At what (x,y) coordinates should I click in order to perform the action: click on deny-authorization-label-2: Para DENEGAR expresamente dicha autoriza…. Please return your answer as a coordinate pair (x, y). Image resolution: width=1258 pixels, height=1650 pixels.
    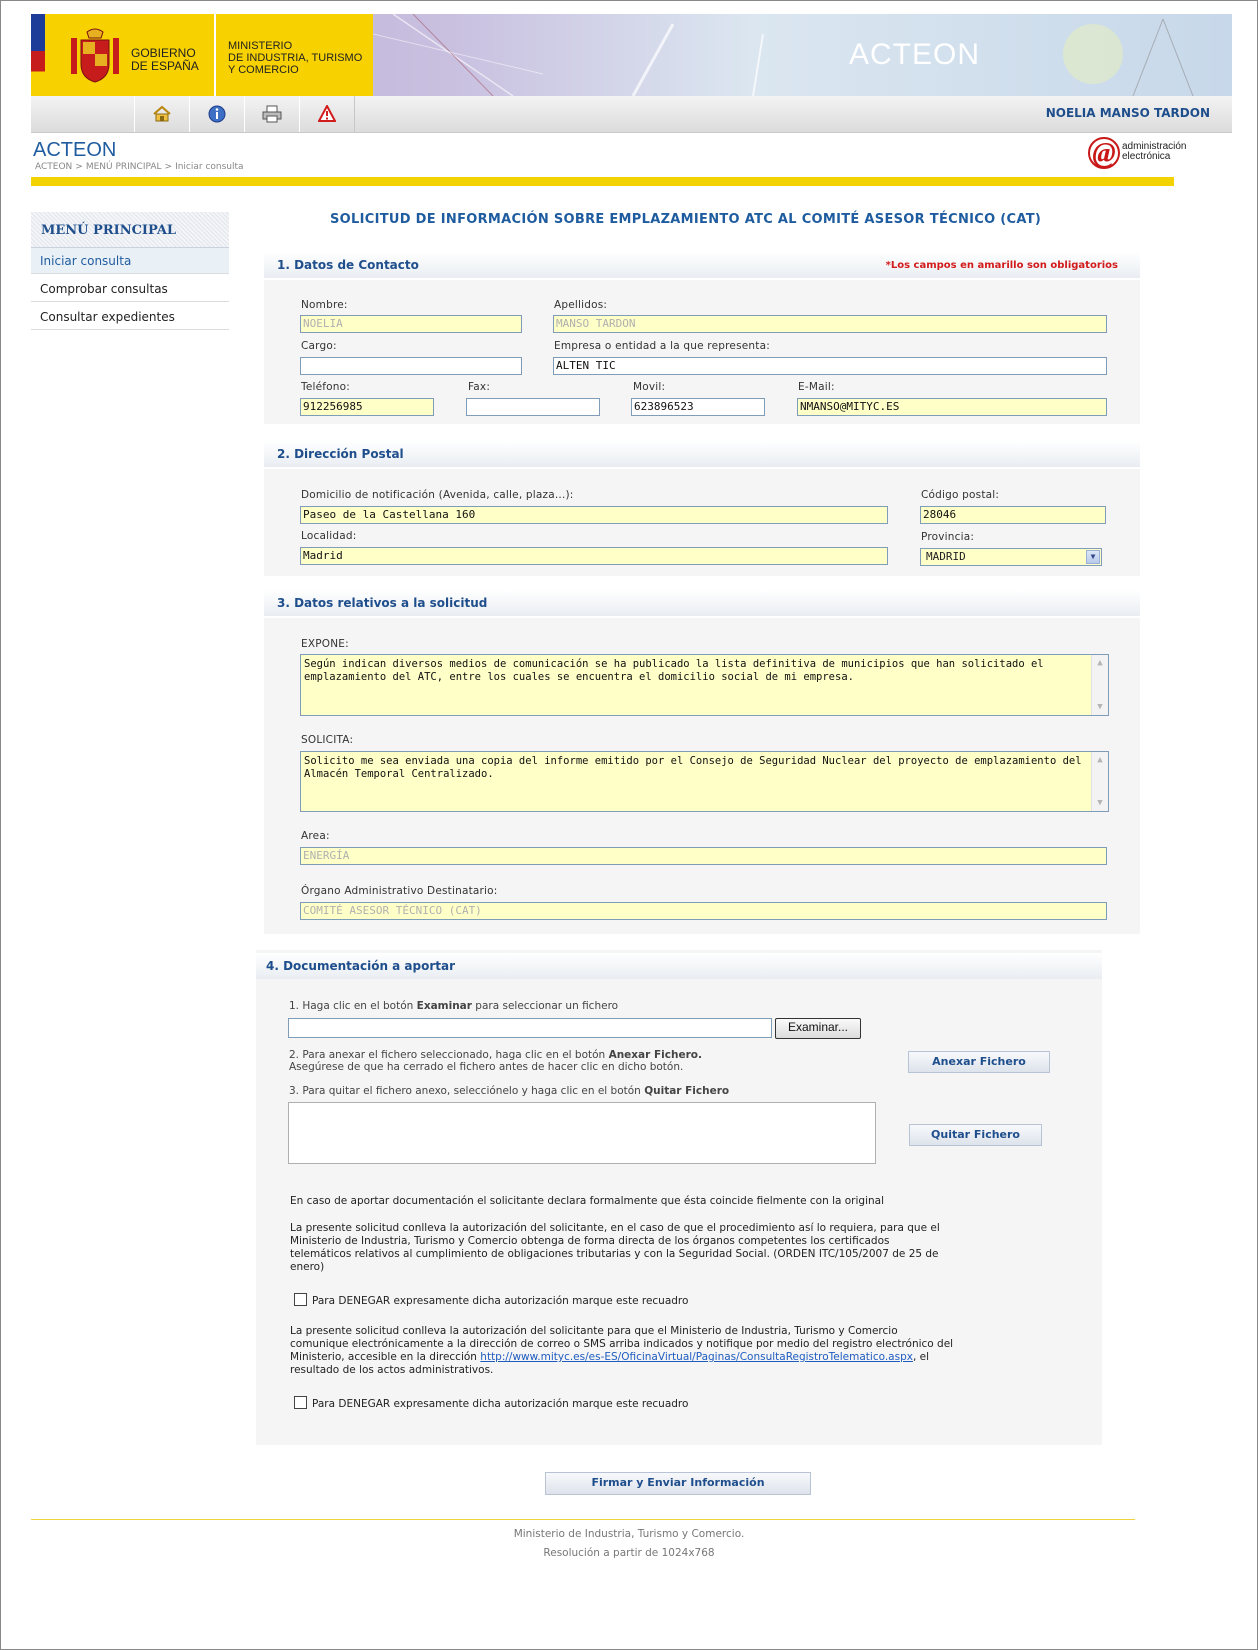
    Looking at the image, I should click on (500, 1404).